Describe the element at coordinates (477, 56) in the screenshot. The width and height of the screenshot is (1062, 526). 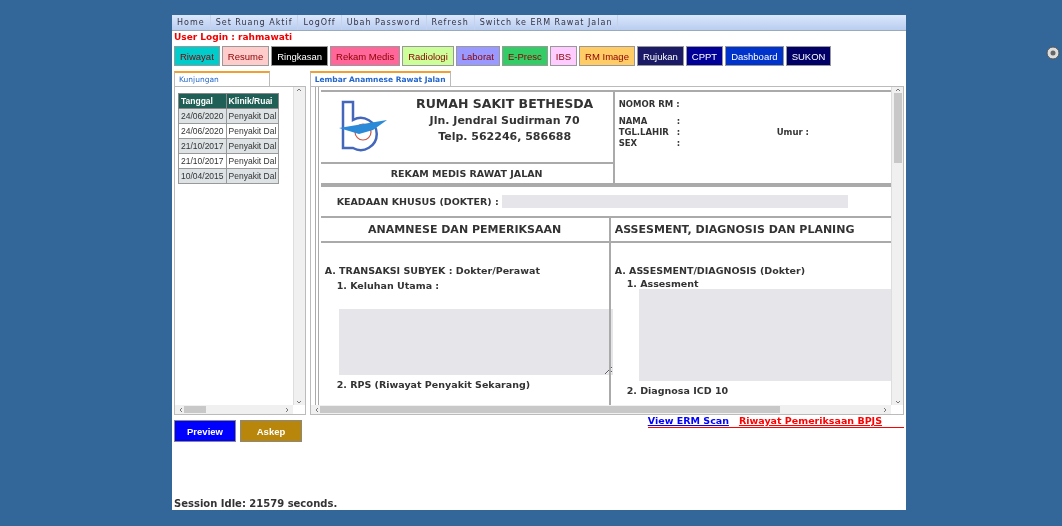
I see `module-tab: Laborat` at that location.